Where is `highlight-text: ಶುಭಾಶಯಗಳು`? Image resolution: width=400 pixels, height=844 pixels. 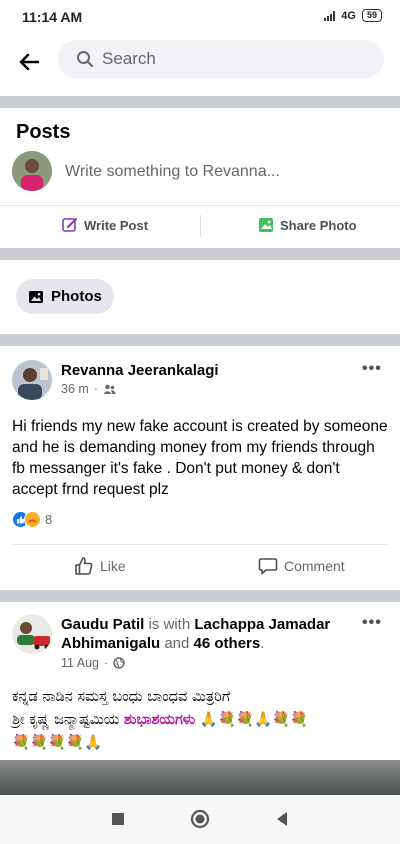 highlight-text: ಶುಭಾಶಯಗಳು is located at coordinates (159, 720).